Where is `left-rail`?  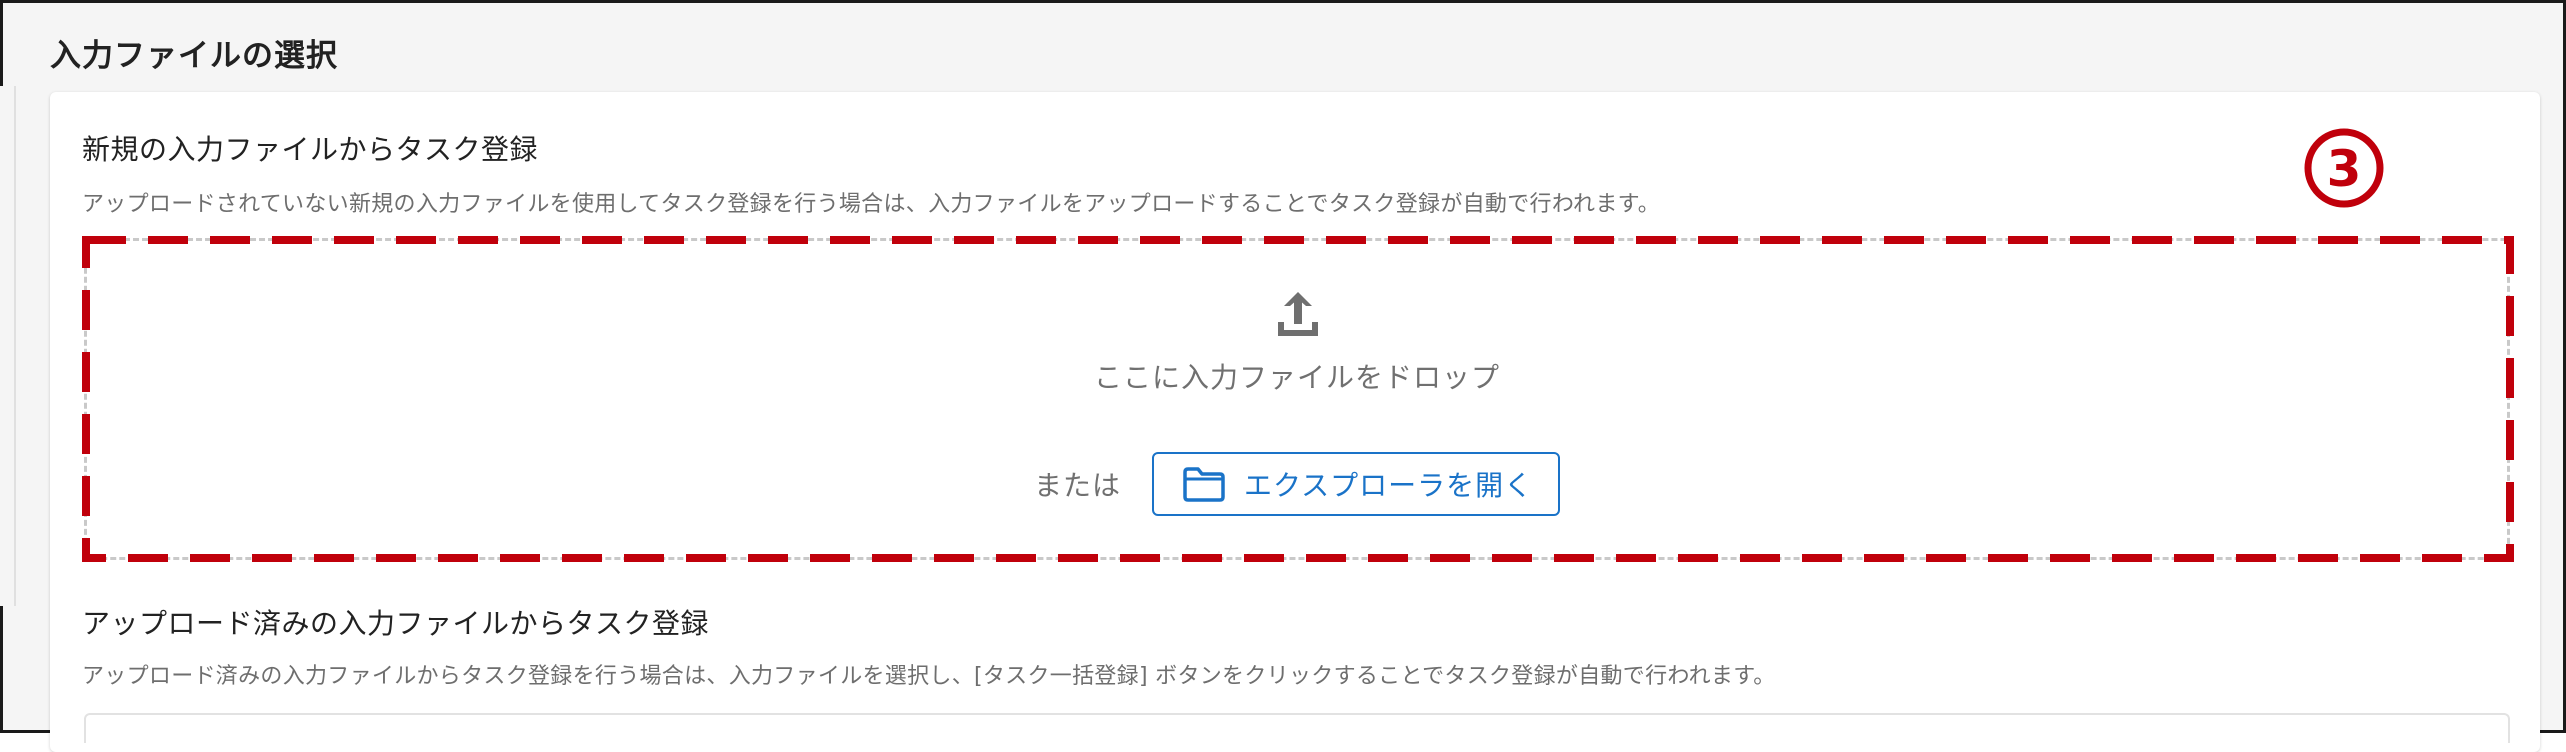 left-rail is located at coordinates (8, 346).